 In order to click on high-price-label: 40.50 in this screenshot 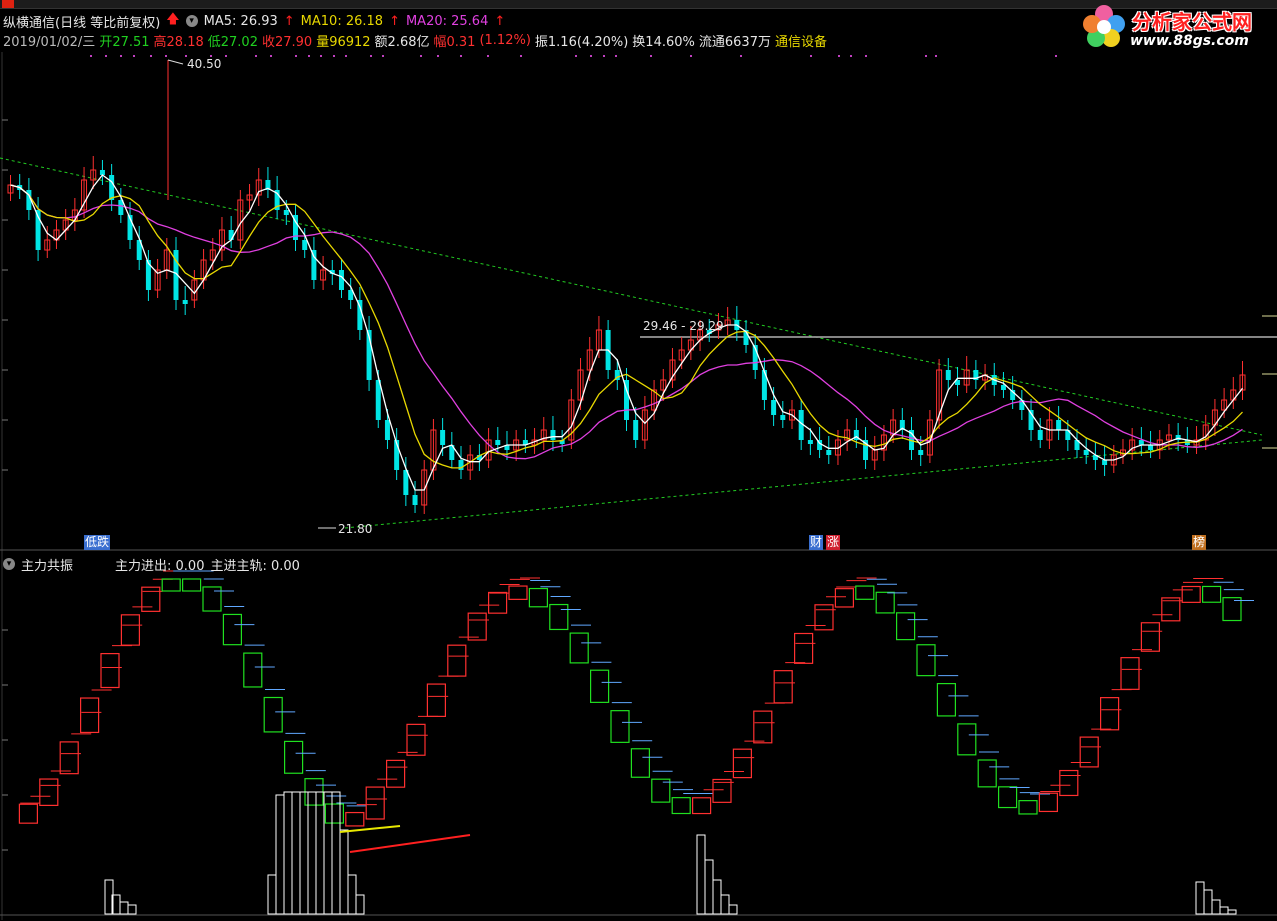, I will do `click(204, 64)`.